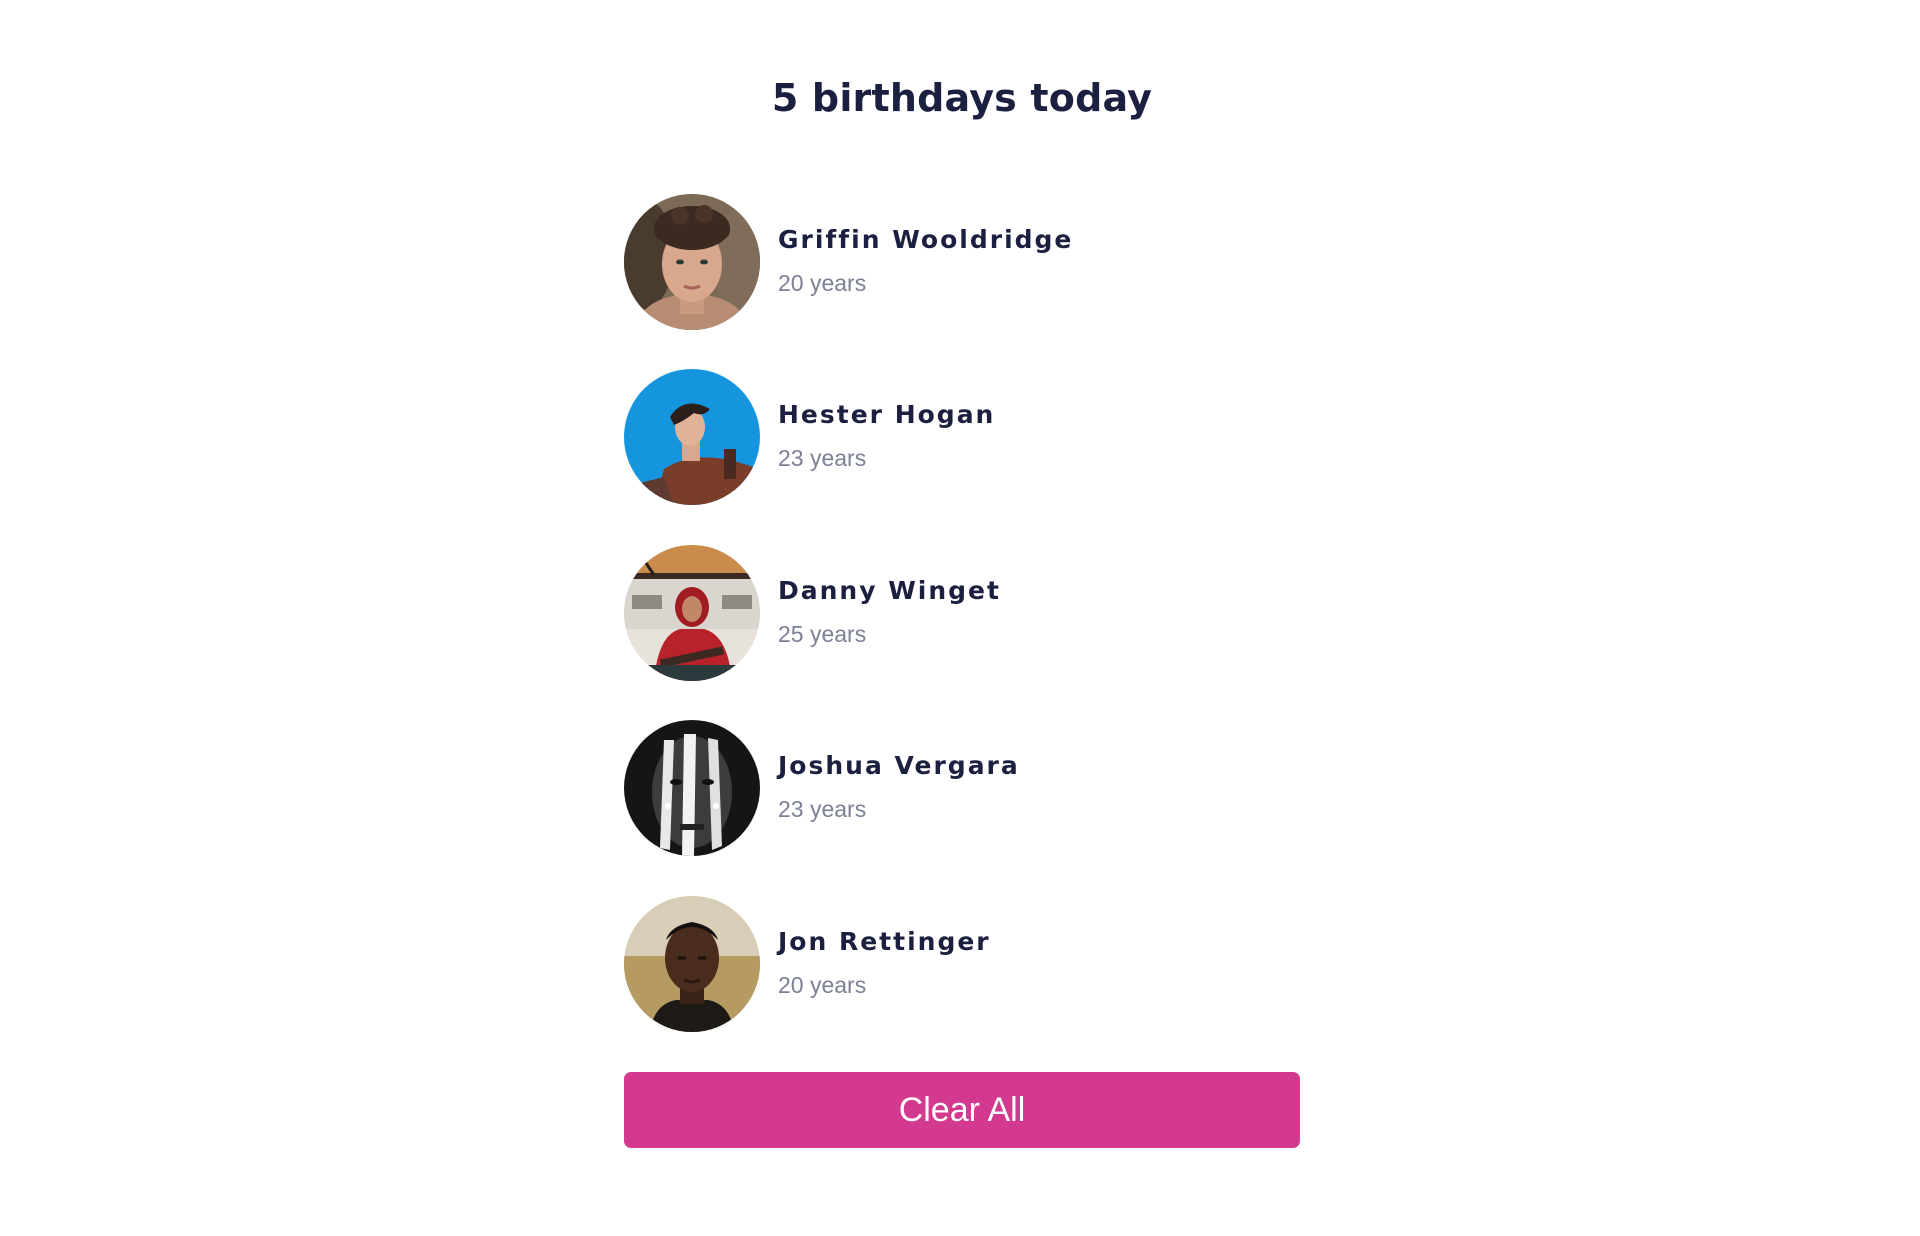  Describe the element at coordinates (899, 765) in the screenshot. I see `person-name: Joshua Vergara` at that location.